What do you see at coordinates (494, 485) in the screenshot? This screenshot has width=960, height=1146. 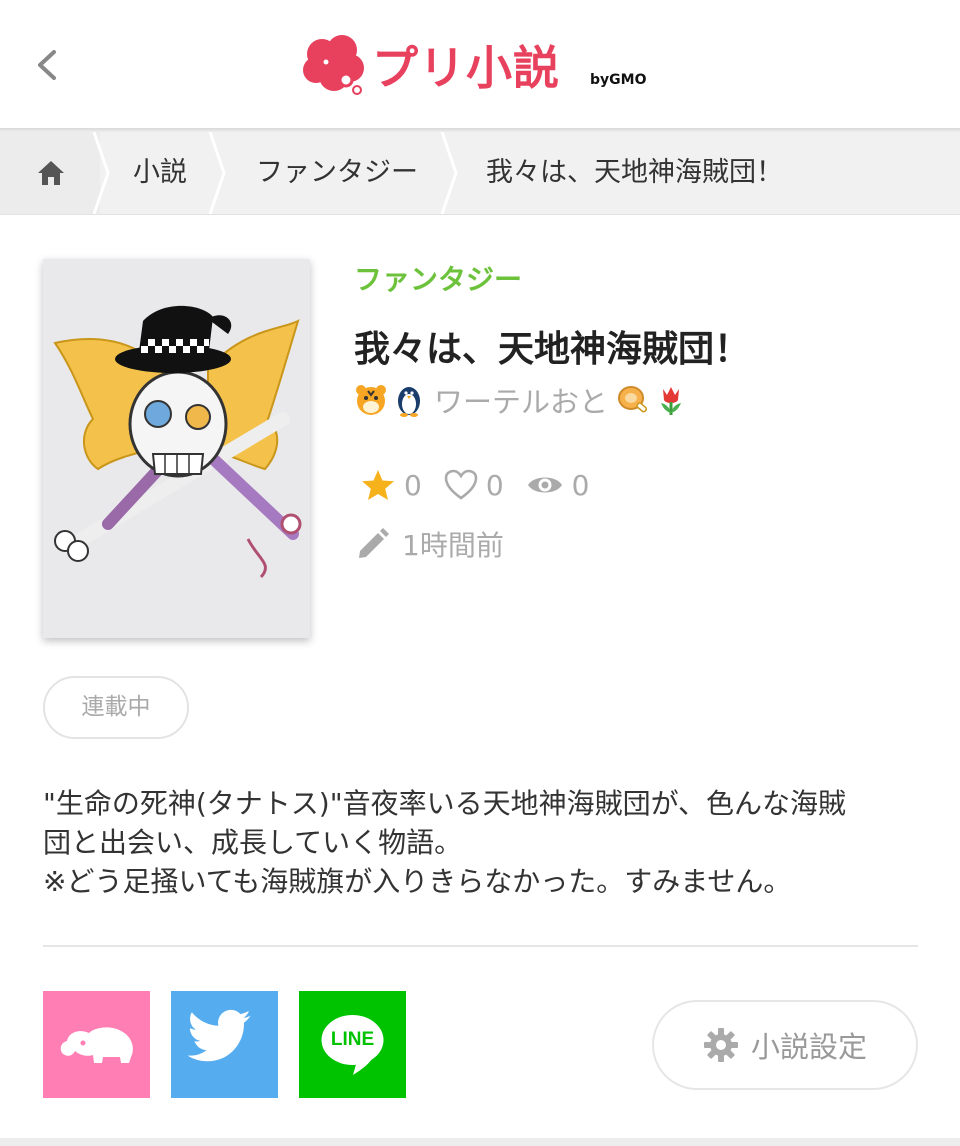 I see `like-count: 0` at bounding box center [494, 485].